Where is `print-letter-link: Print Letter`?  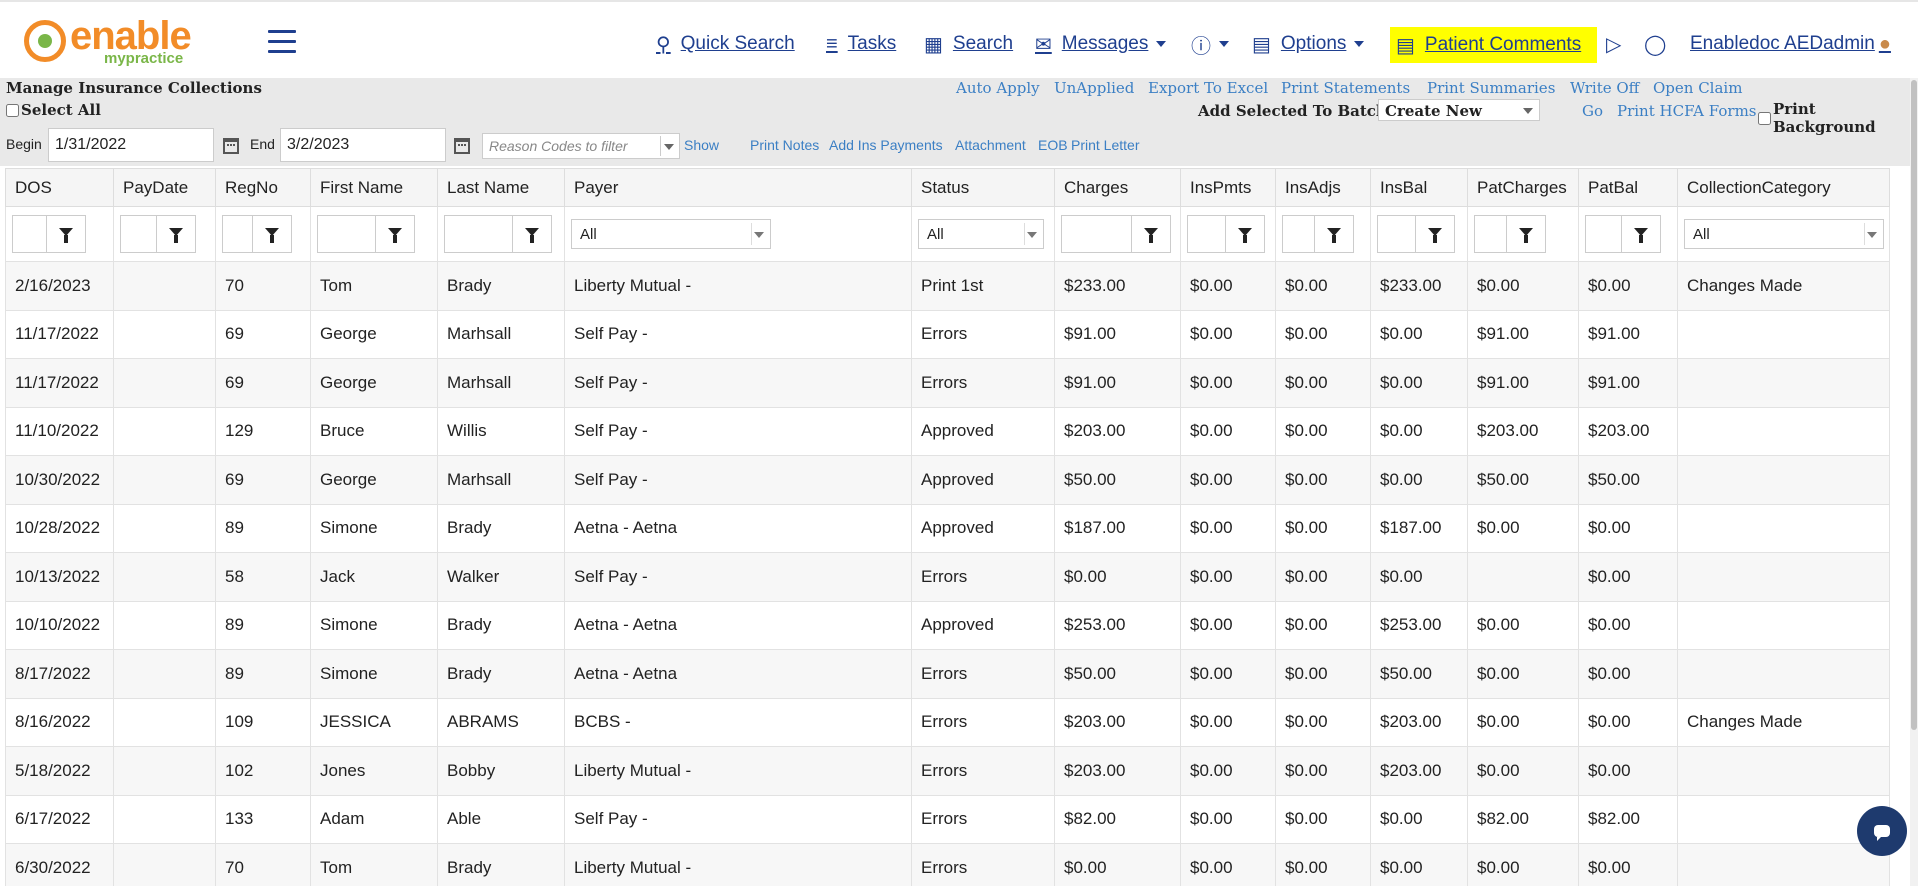
print-letter-link: Print Letter is located at coordinates (1105, 145).